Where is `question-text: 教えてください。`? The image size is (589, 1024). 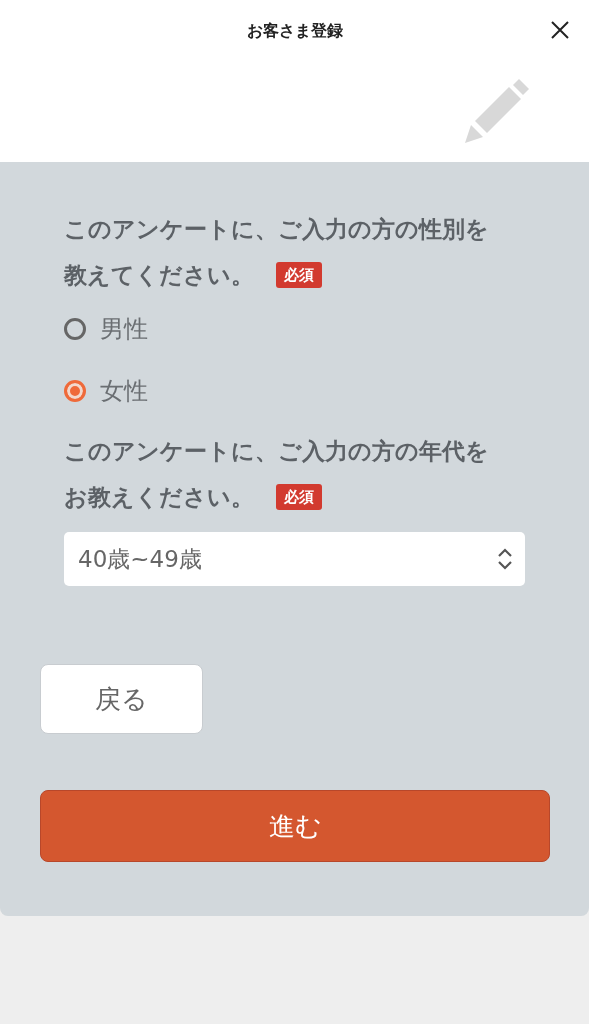
question-text: 教えてください。 is located at coordinates (159, 275).